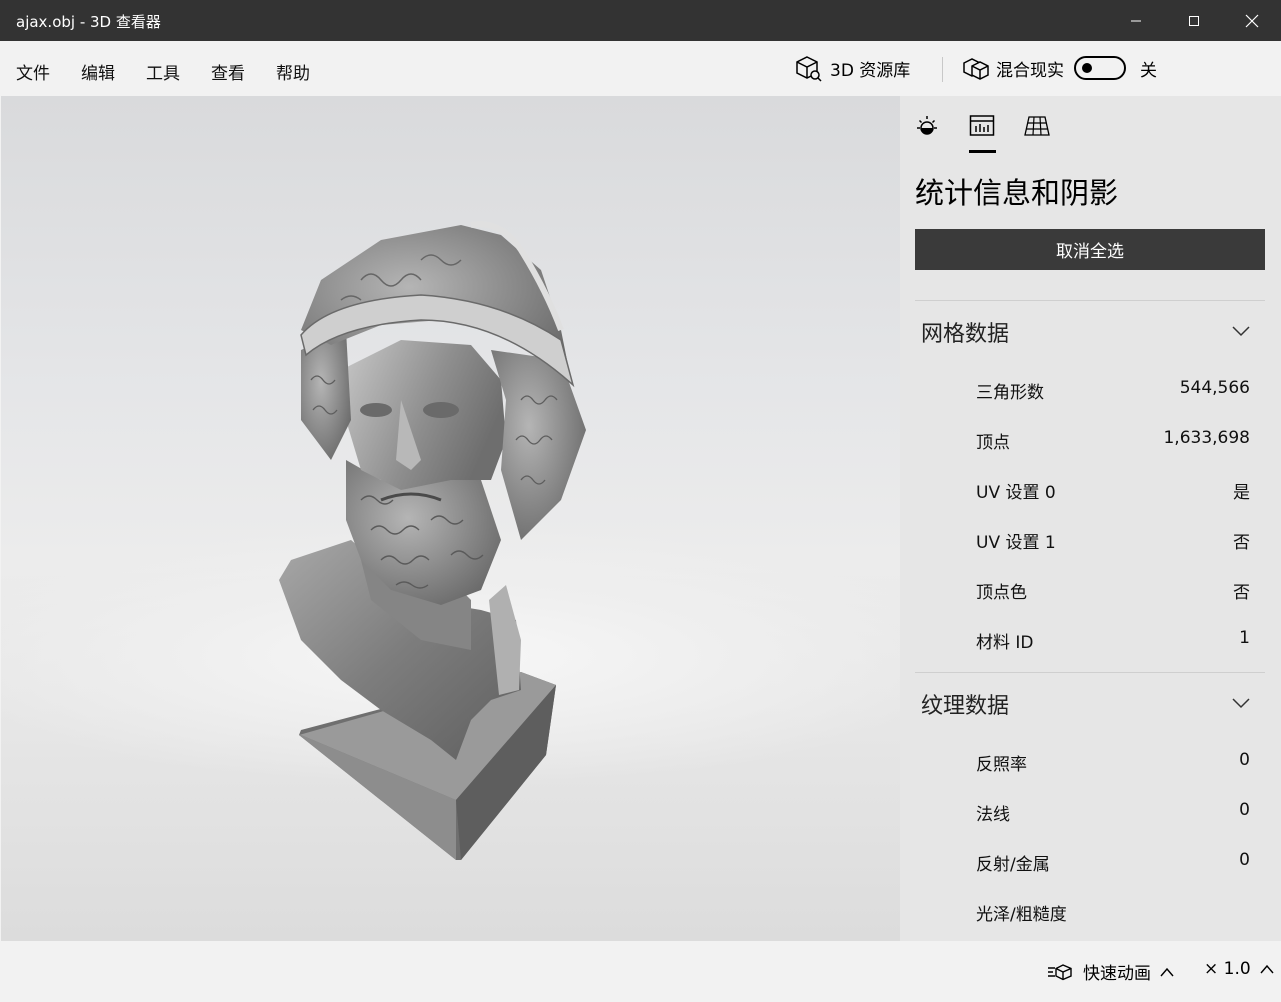 The width and height of the screenshot is (1281, 1002). What do you see at coordinates (1227, 969) in the screenshot?
I see `speed-label: × 1.0` at bounding box center [1227, 969].